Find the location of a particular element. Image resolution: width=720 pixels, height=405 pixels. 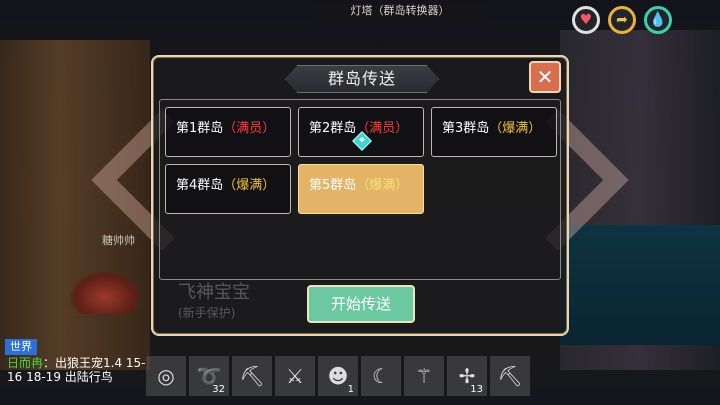

sea-water is located at coordinates (640, 285).